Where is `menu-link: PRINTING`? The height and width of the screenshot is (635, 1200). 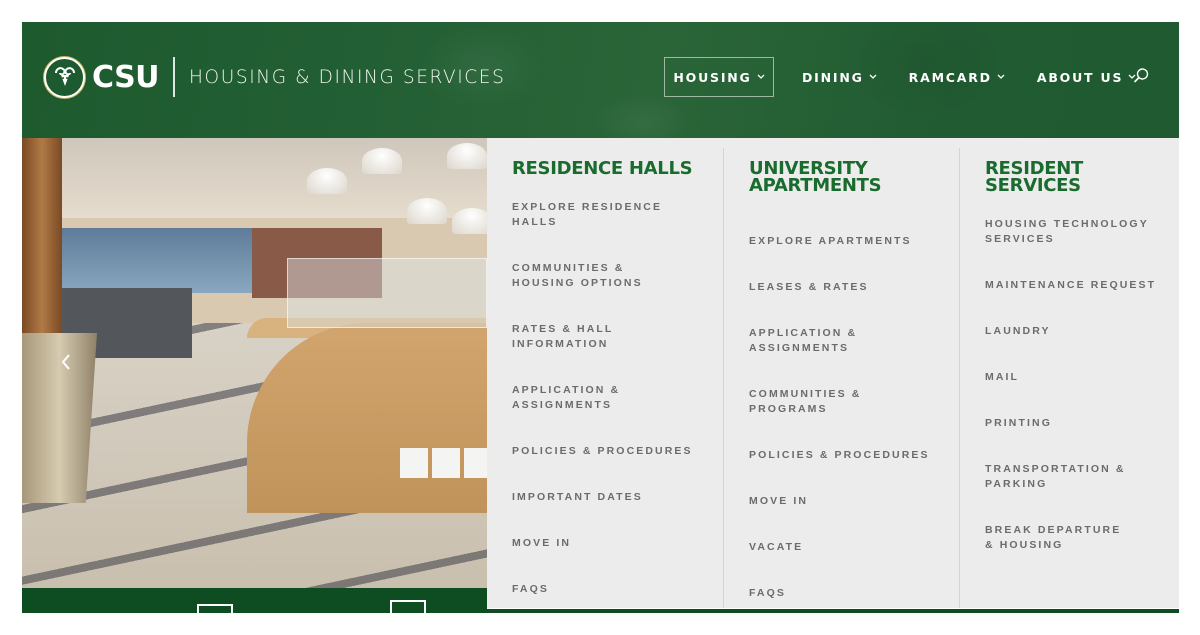 menu-link: PRINTING is located at coordinates (1080, 423).